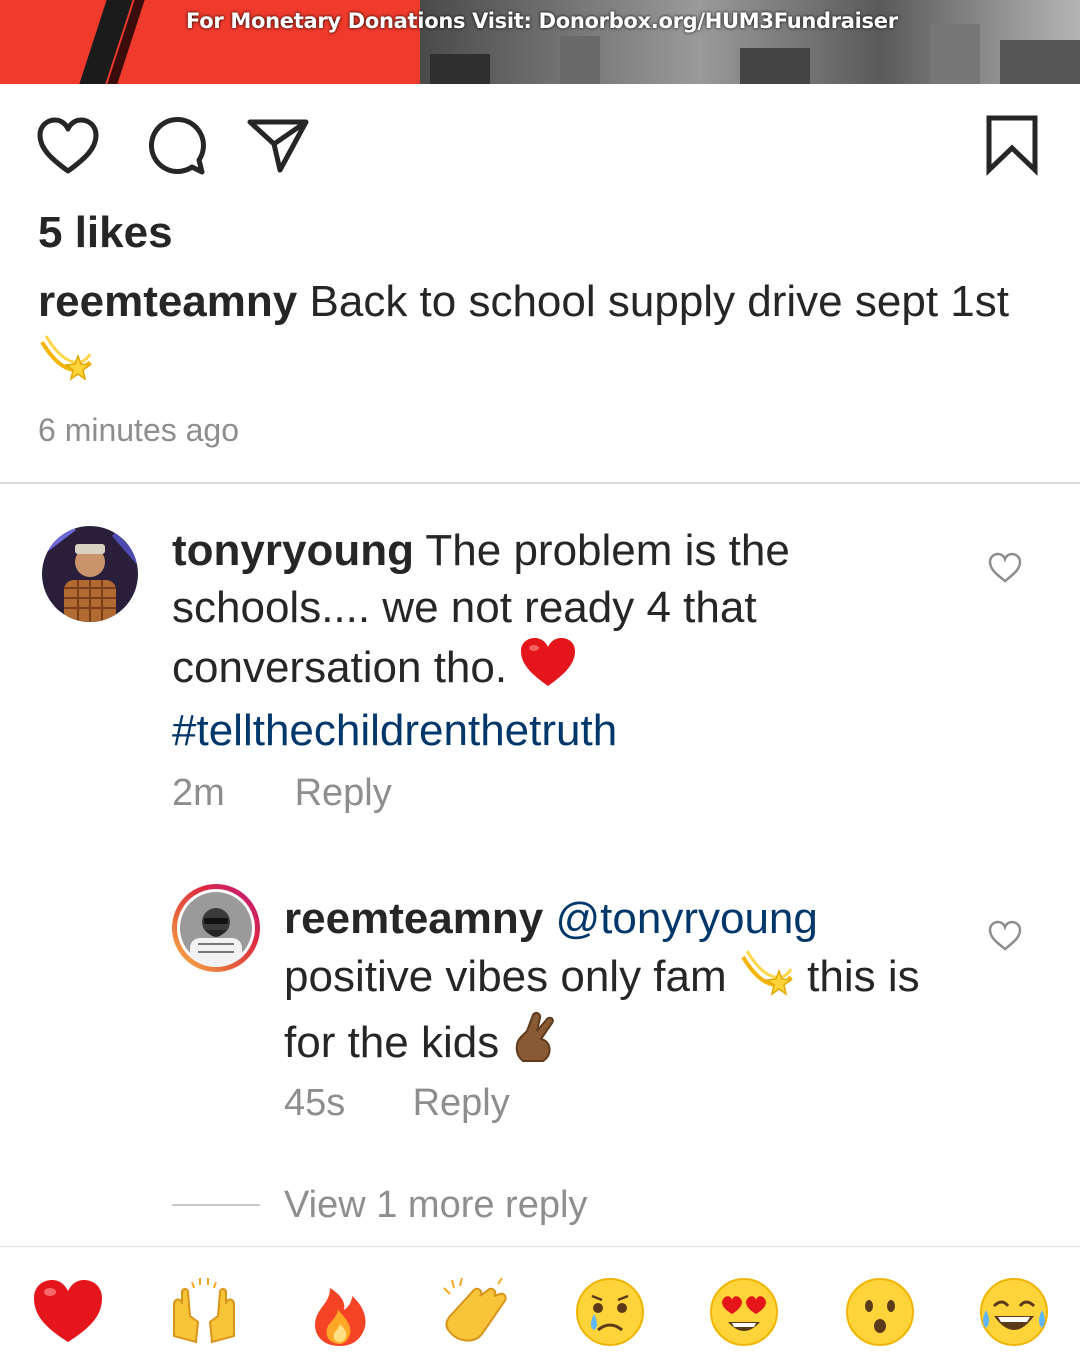 The width and height of the screenshot is (1080, 1353). I want to click on tears-of-joy-emoji, so click(1014, 1312).